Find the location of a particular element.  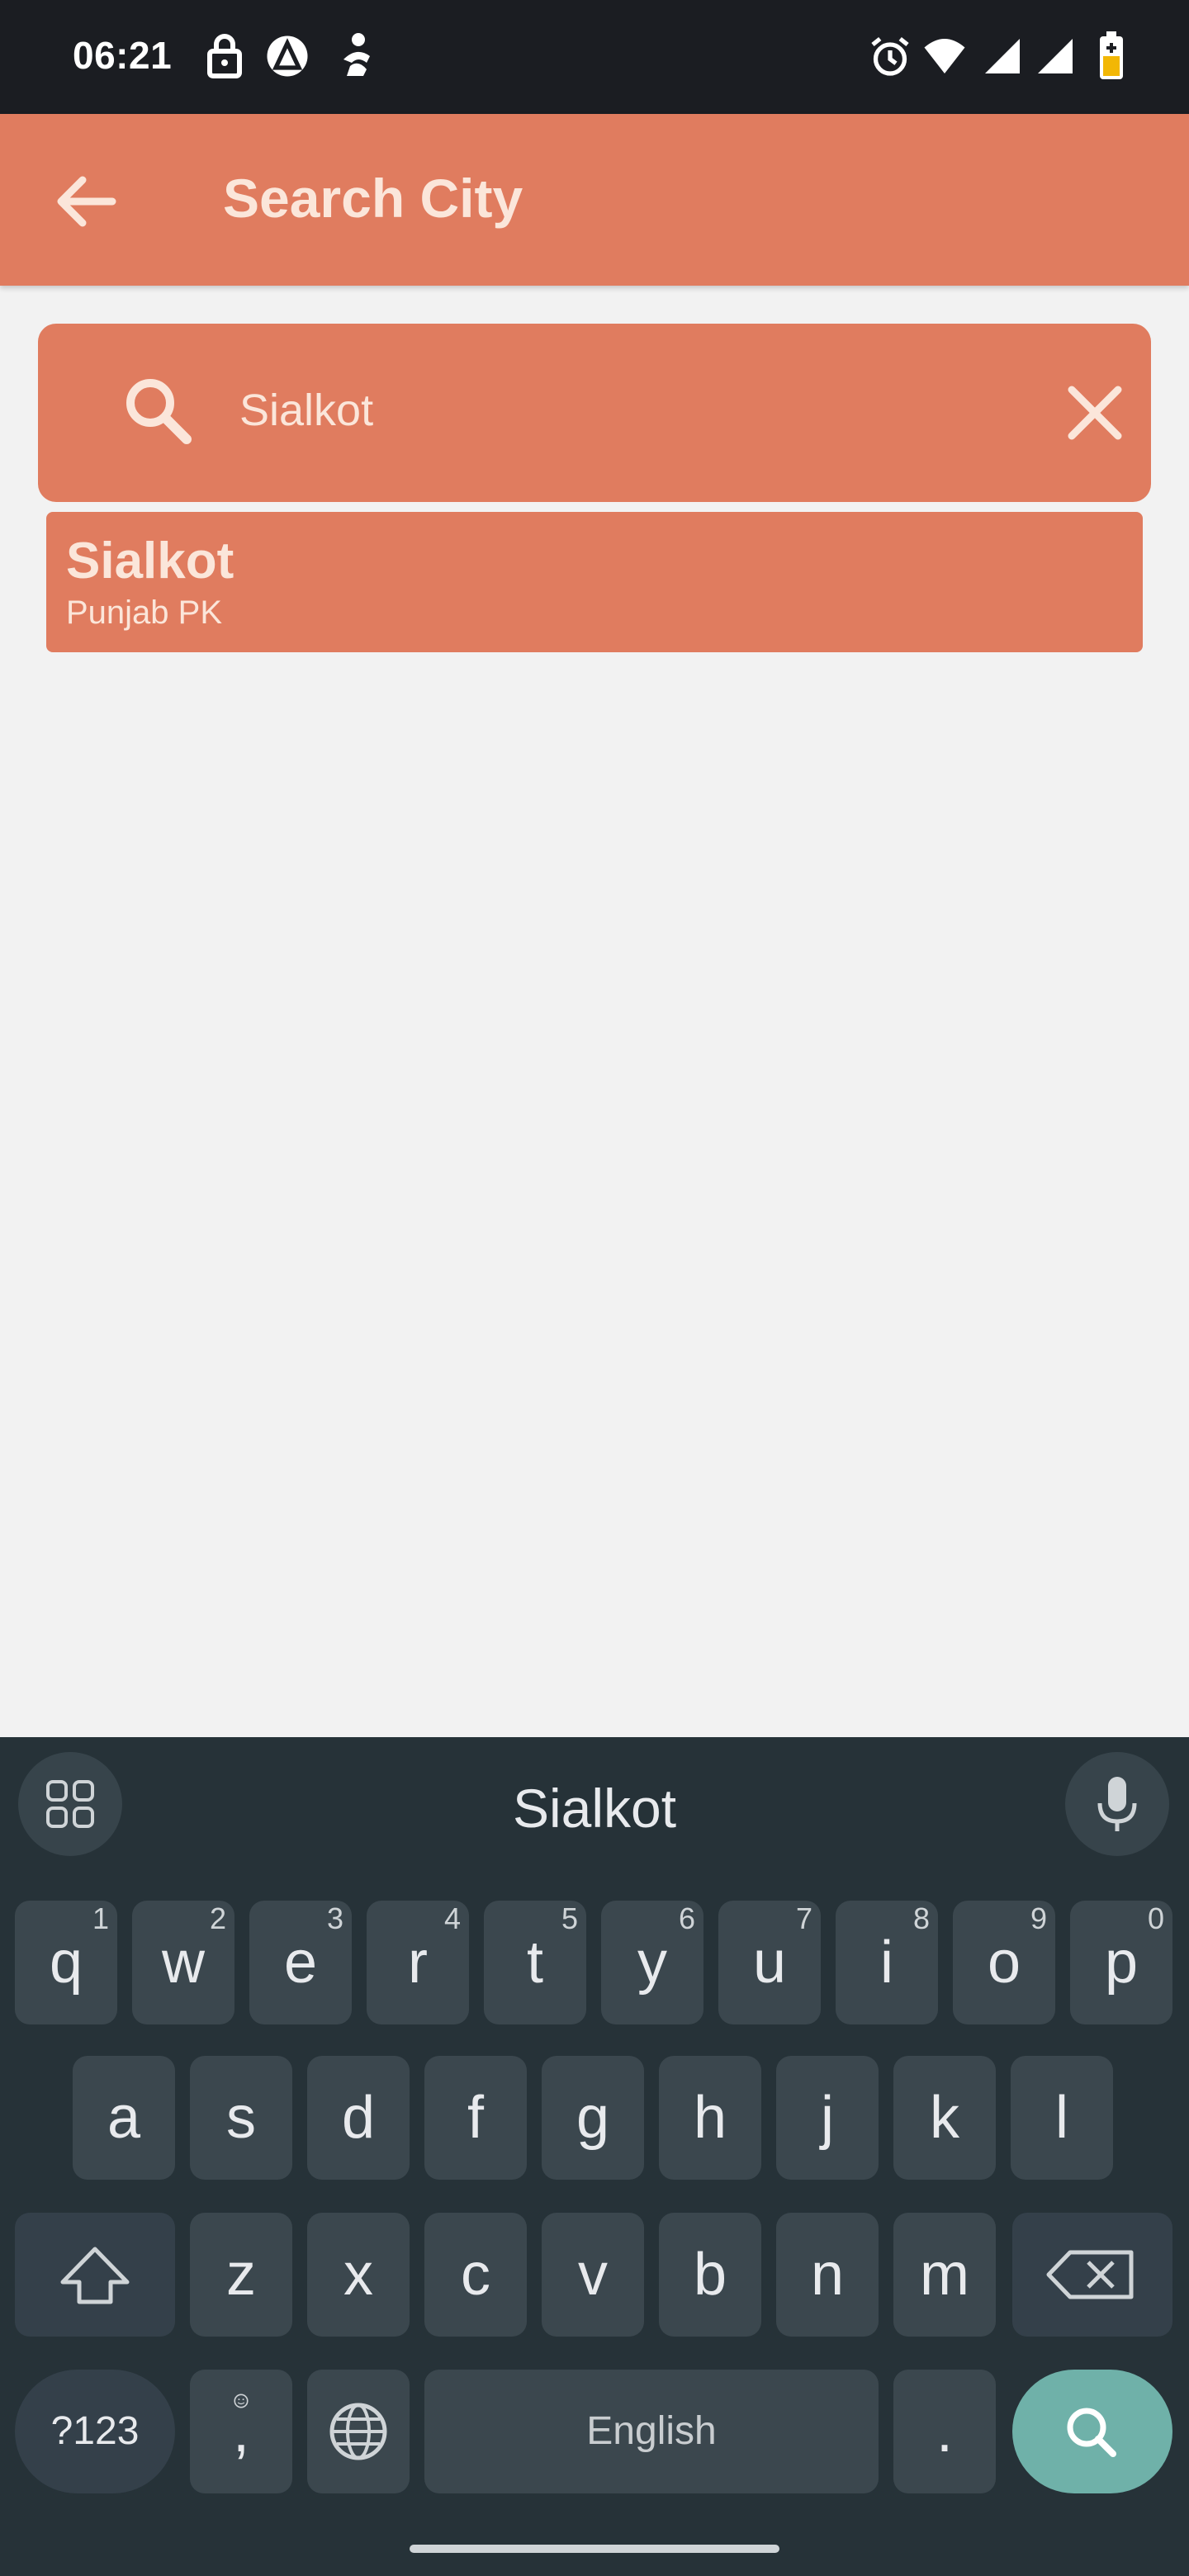

app-notification-icon is located at coordinates (287, 56).